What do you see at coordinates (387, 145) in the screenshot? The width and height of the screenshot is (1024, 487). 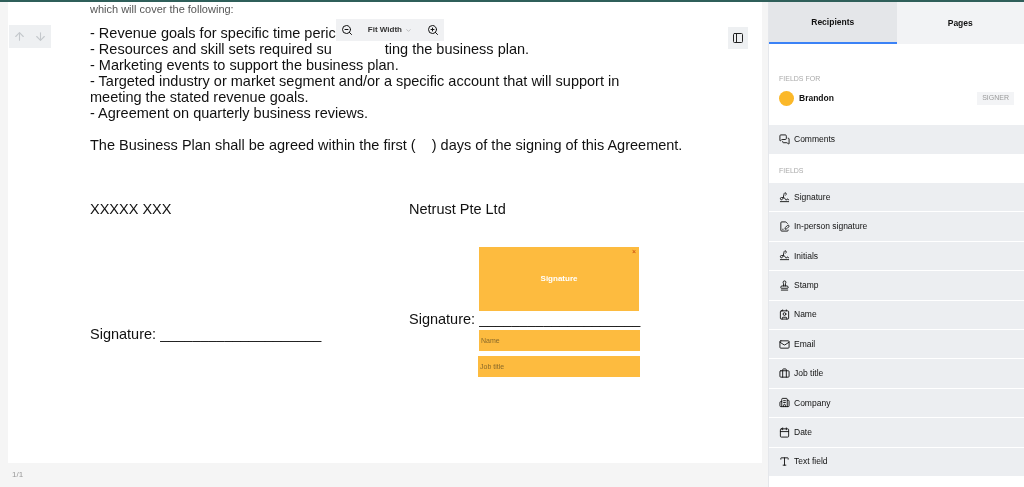 I see `document-text: The Business Plan shall be agreed within the first ( ) days of the signing of this Agreement.` at bounding box center [387, 145].